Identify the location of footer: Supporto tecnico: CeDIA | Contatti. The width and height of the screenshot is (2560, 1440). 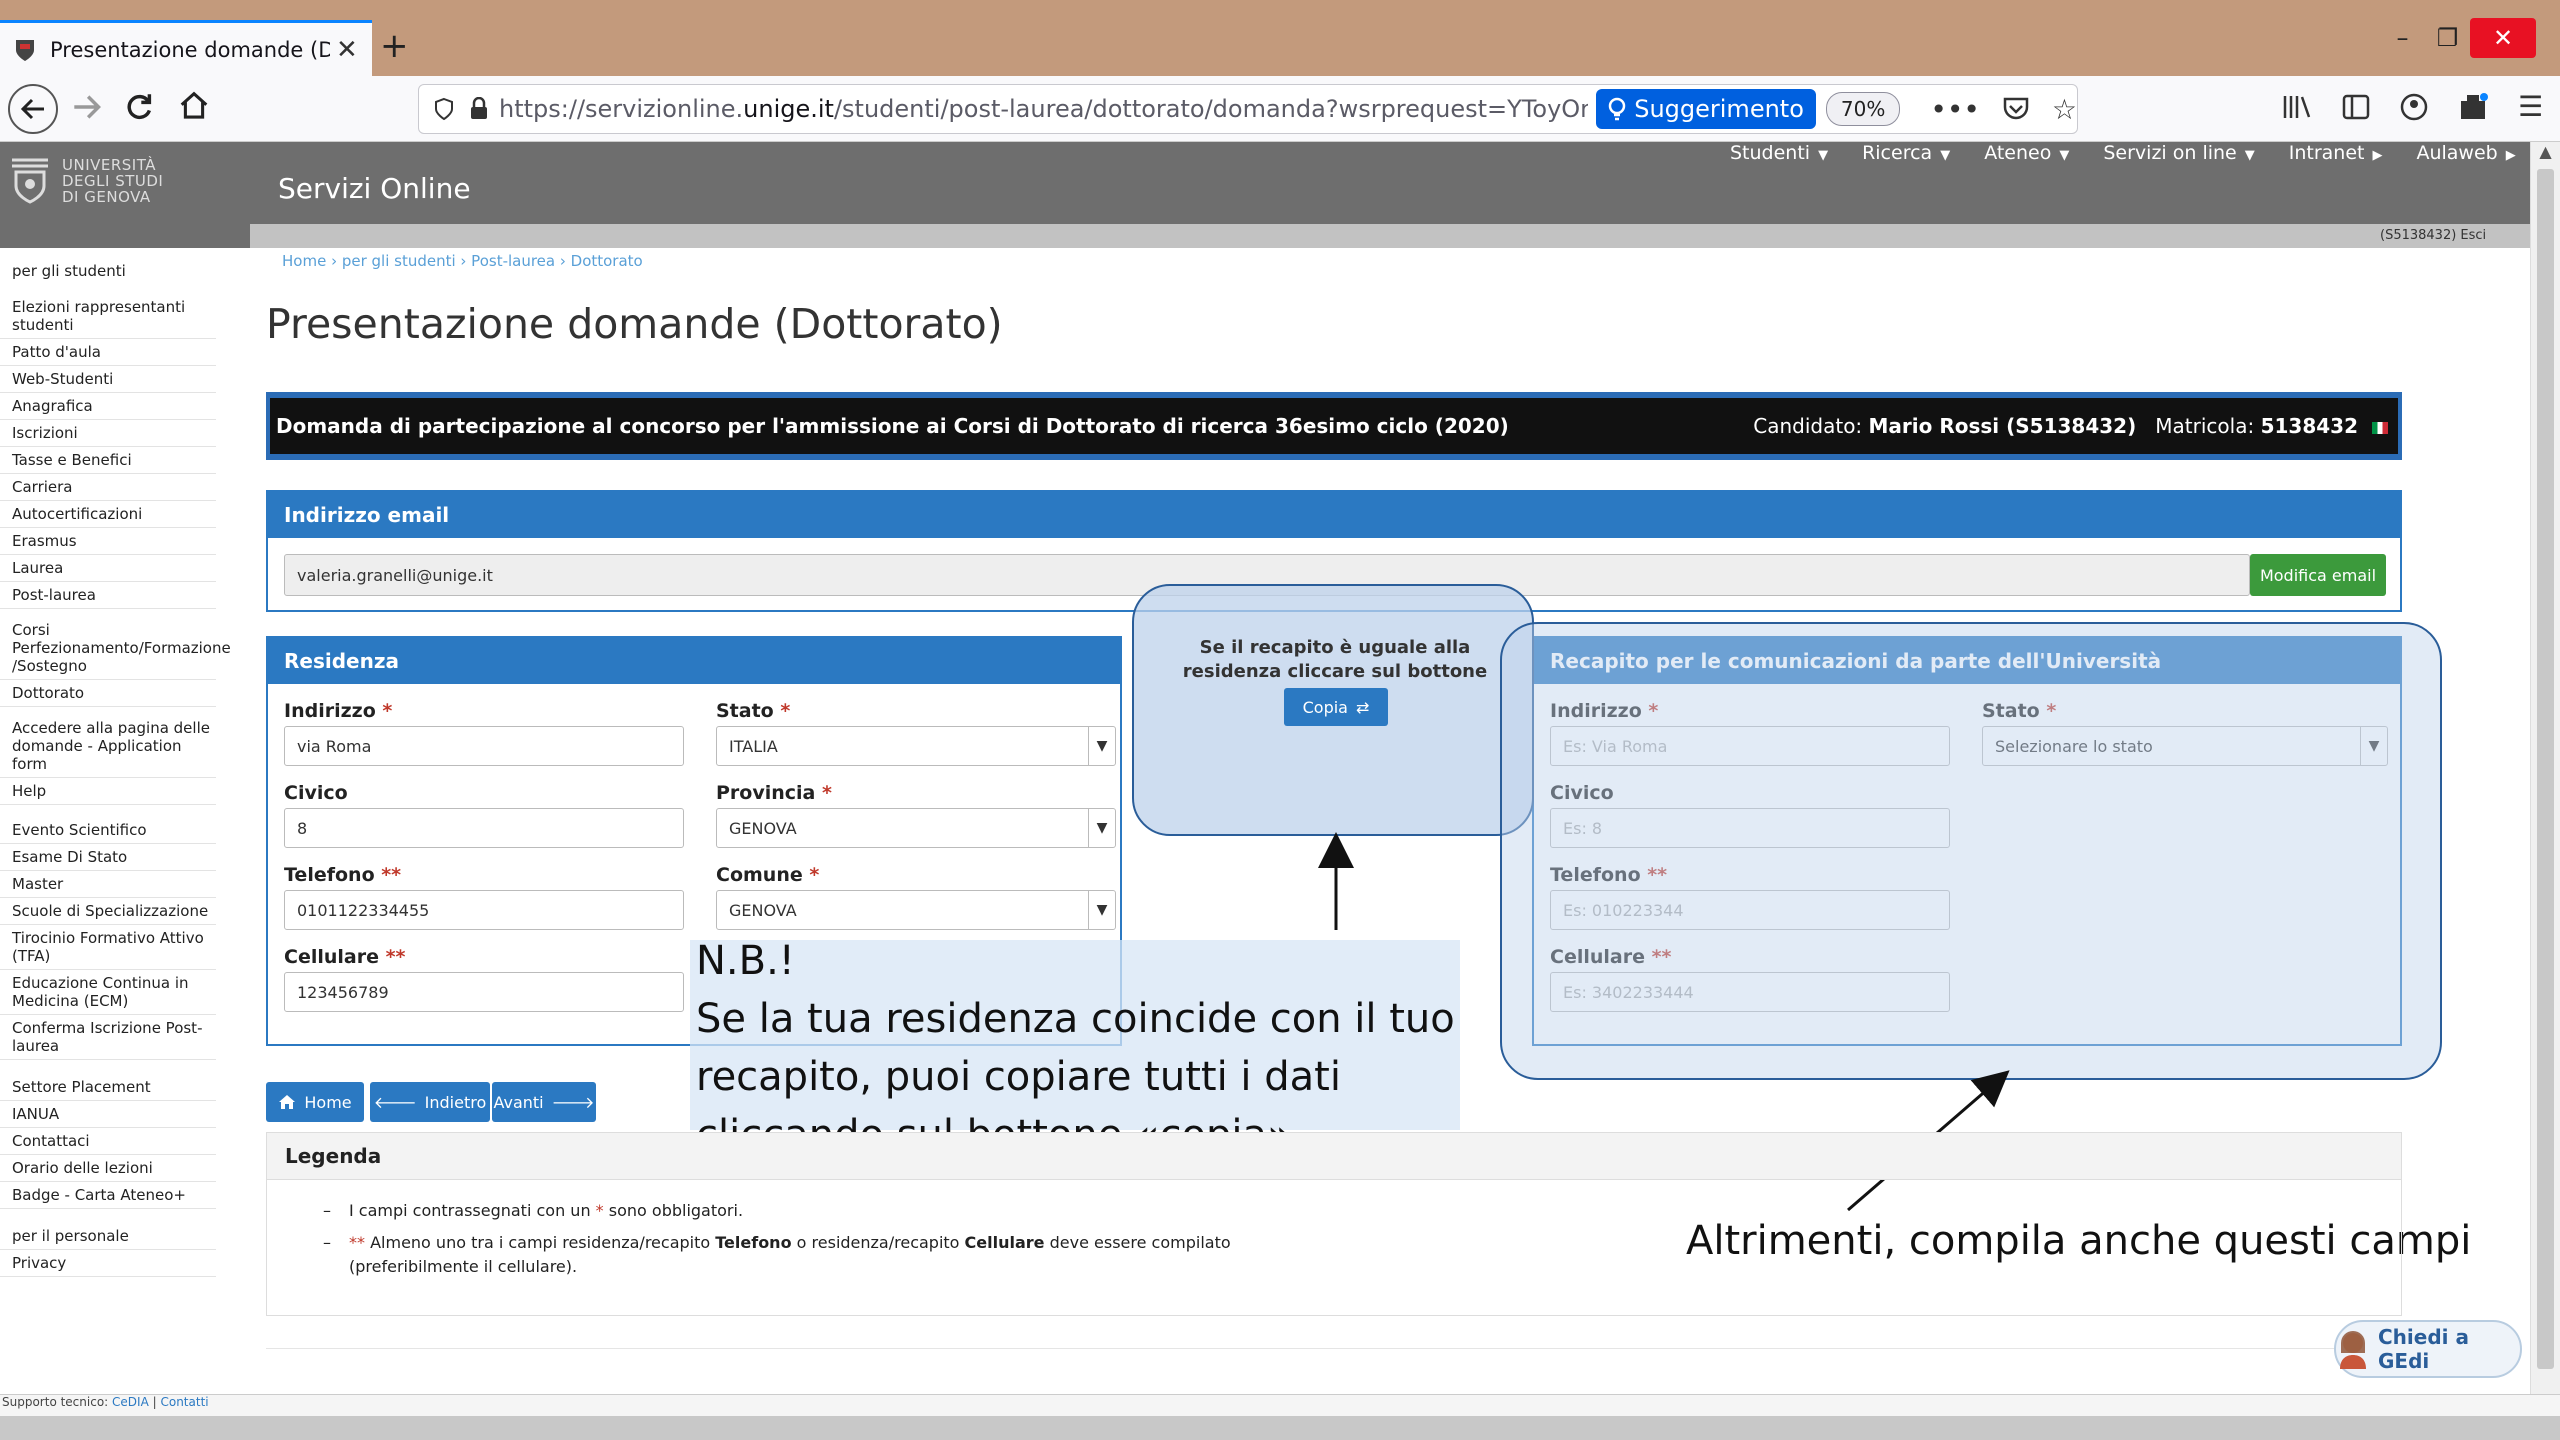
(1280, 1405).